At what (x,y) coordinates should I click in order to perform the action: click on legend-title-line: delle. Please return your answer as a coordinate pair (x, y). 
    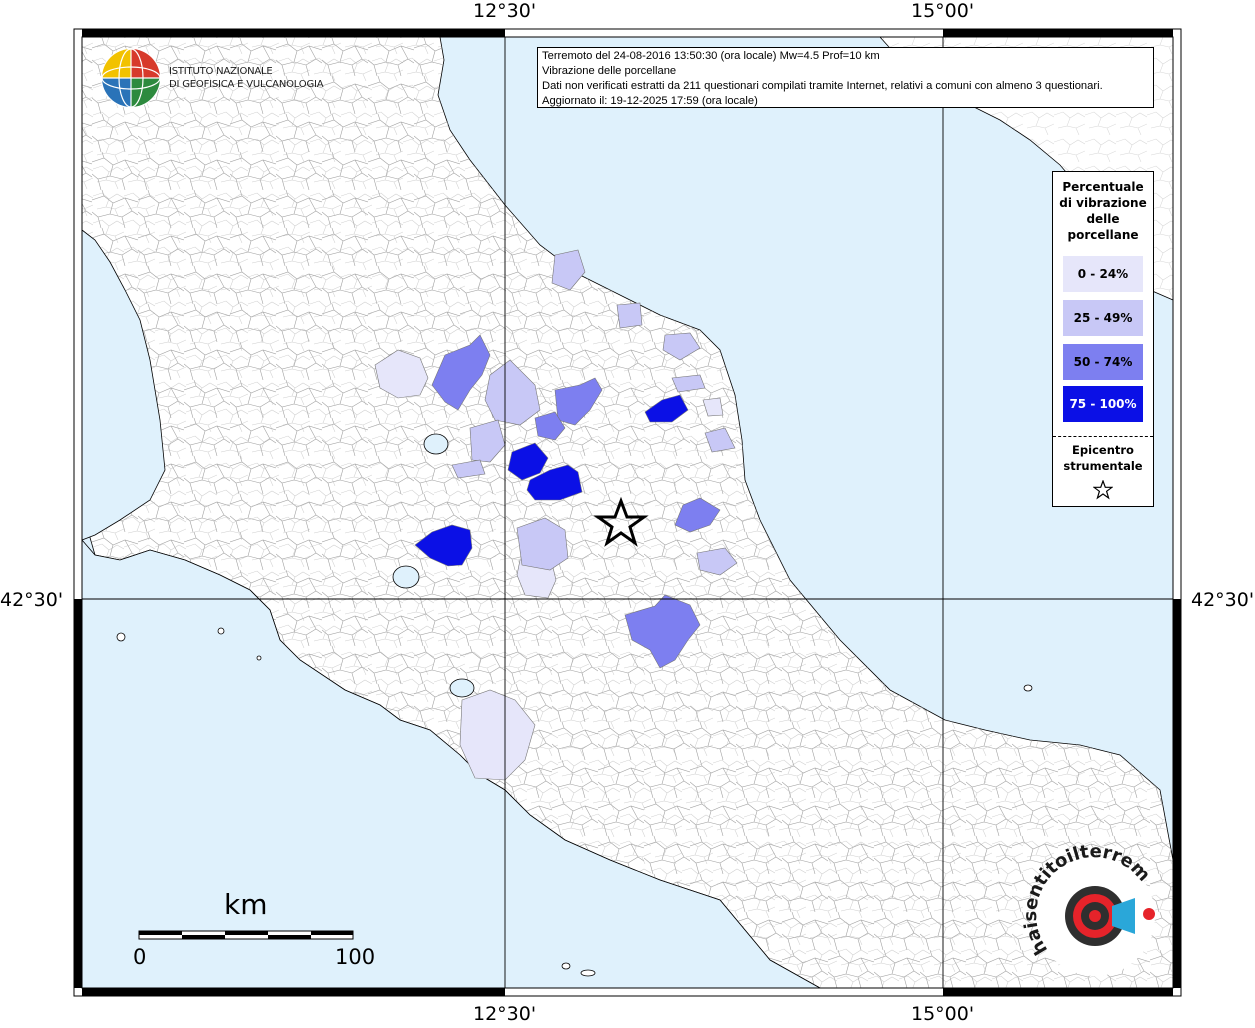
    Looking at the image, I should click on (1103, 219).